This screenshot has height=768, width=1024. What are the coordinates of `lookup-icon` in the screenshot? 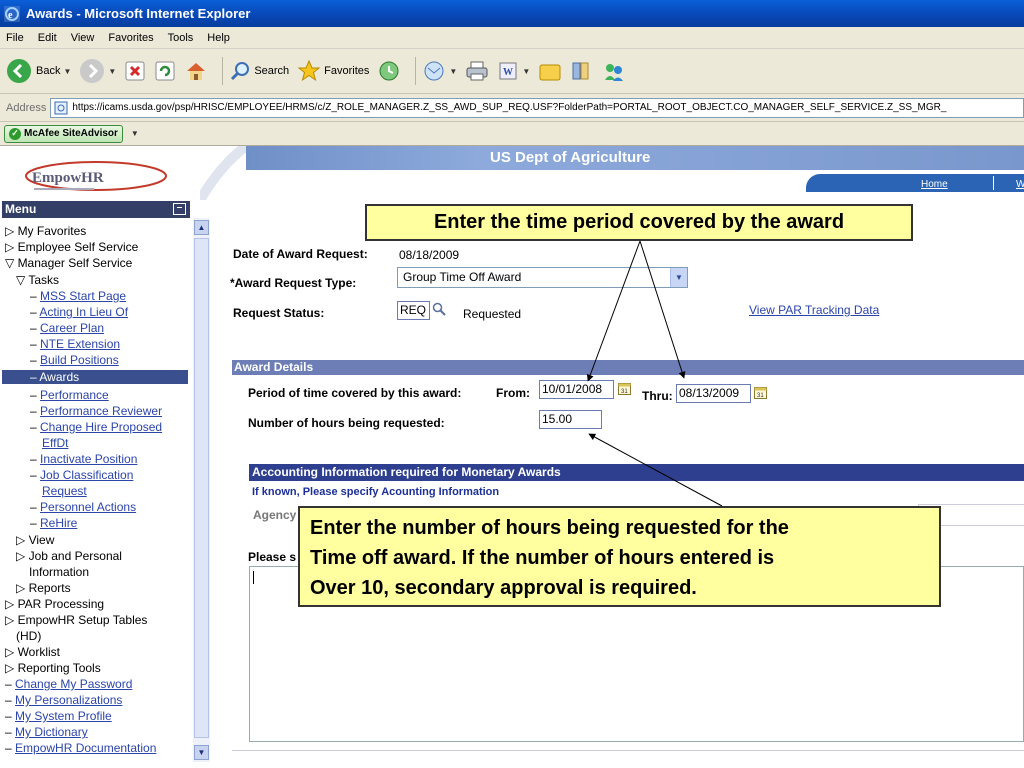 It's located at (439, 309).